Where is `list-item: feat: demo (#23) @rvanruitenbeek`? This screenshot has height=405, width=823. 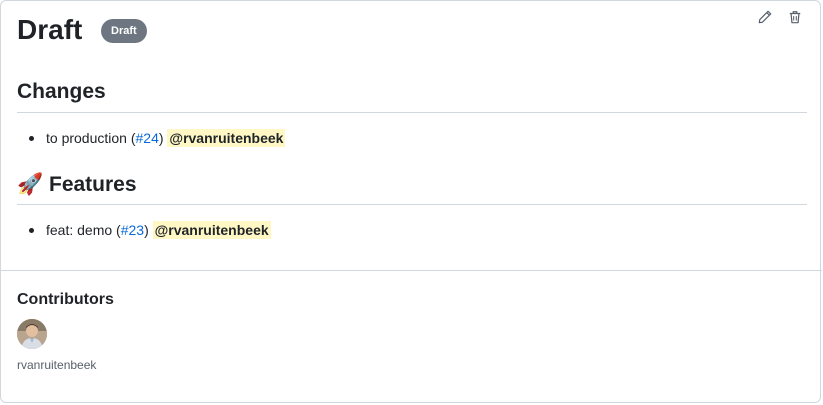
list-item: feat: demo (#23) @rvanruitenbeek is located at coordinates (150, 230).